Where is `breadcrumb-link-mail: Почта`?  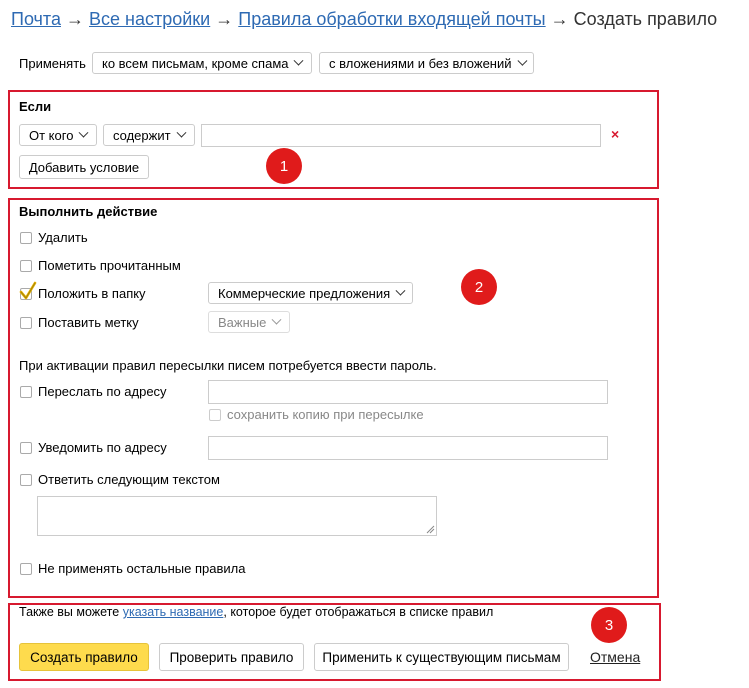
breadcrumb-link-mail: Почта is located at coordinates (36, 19).